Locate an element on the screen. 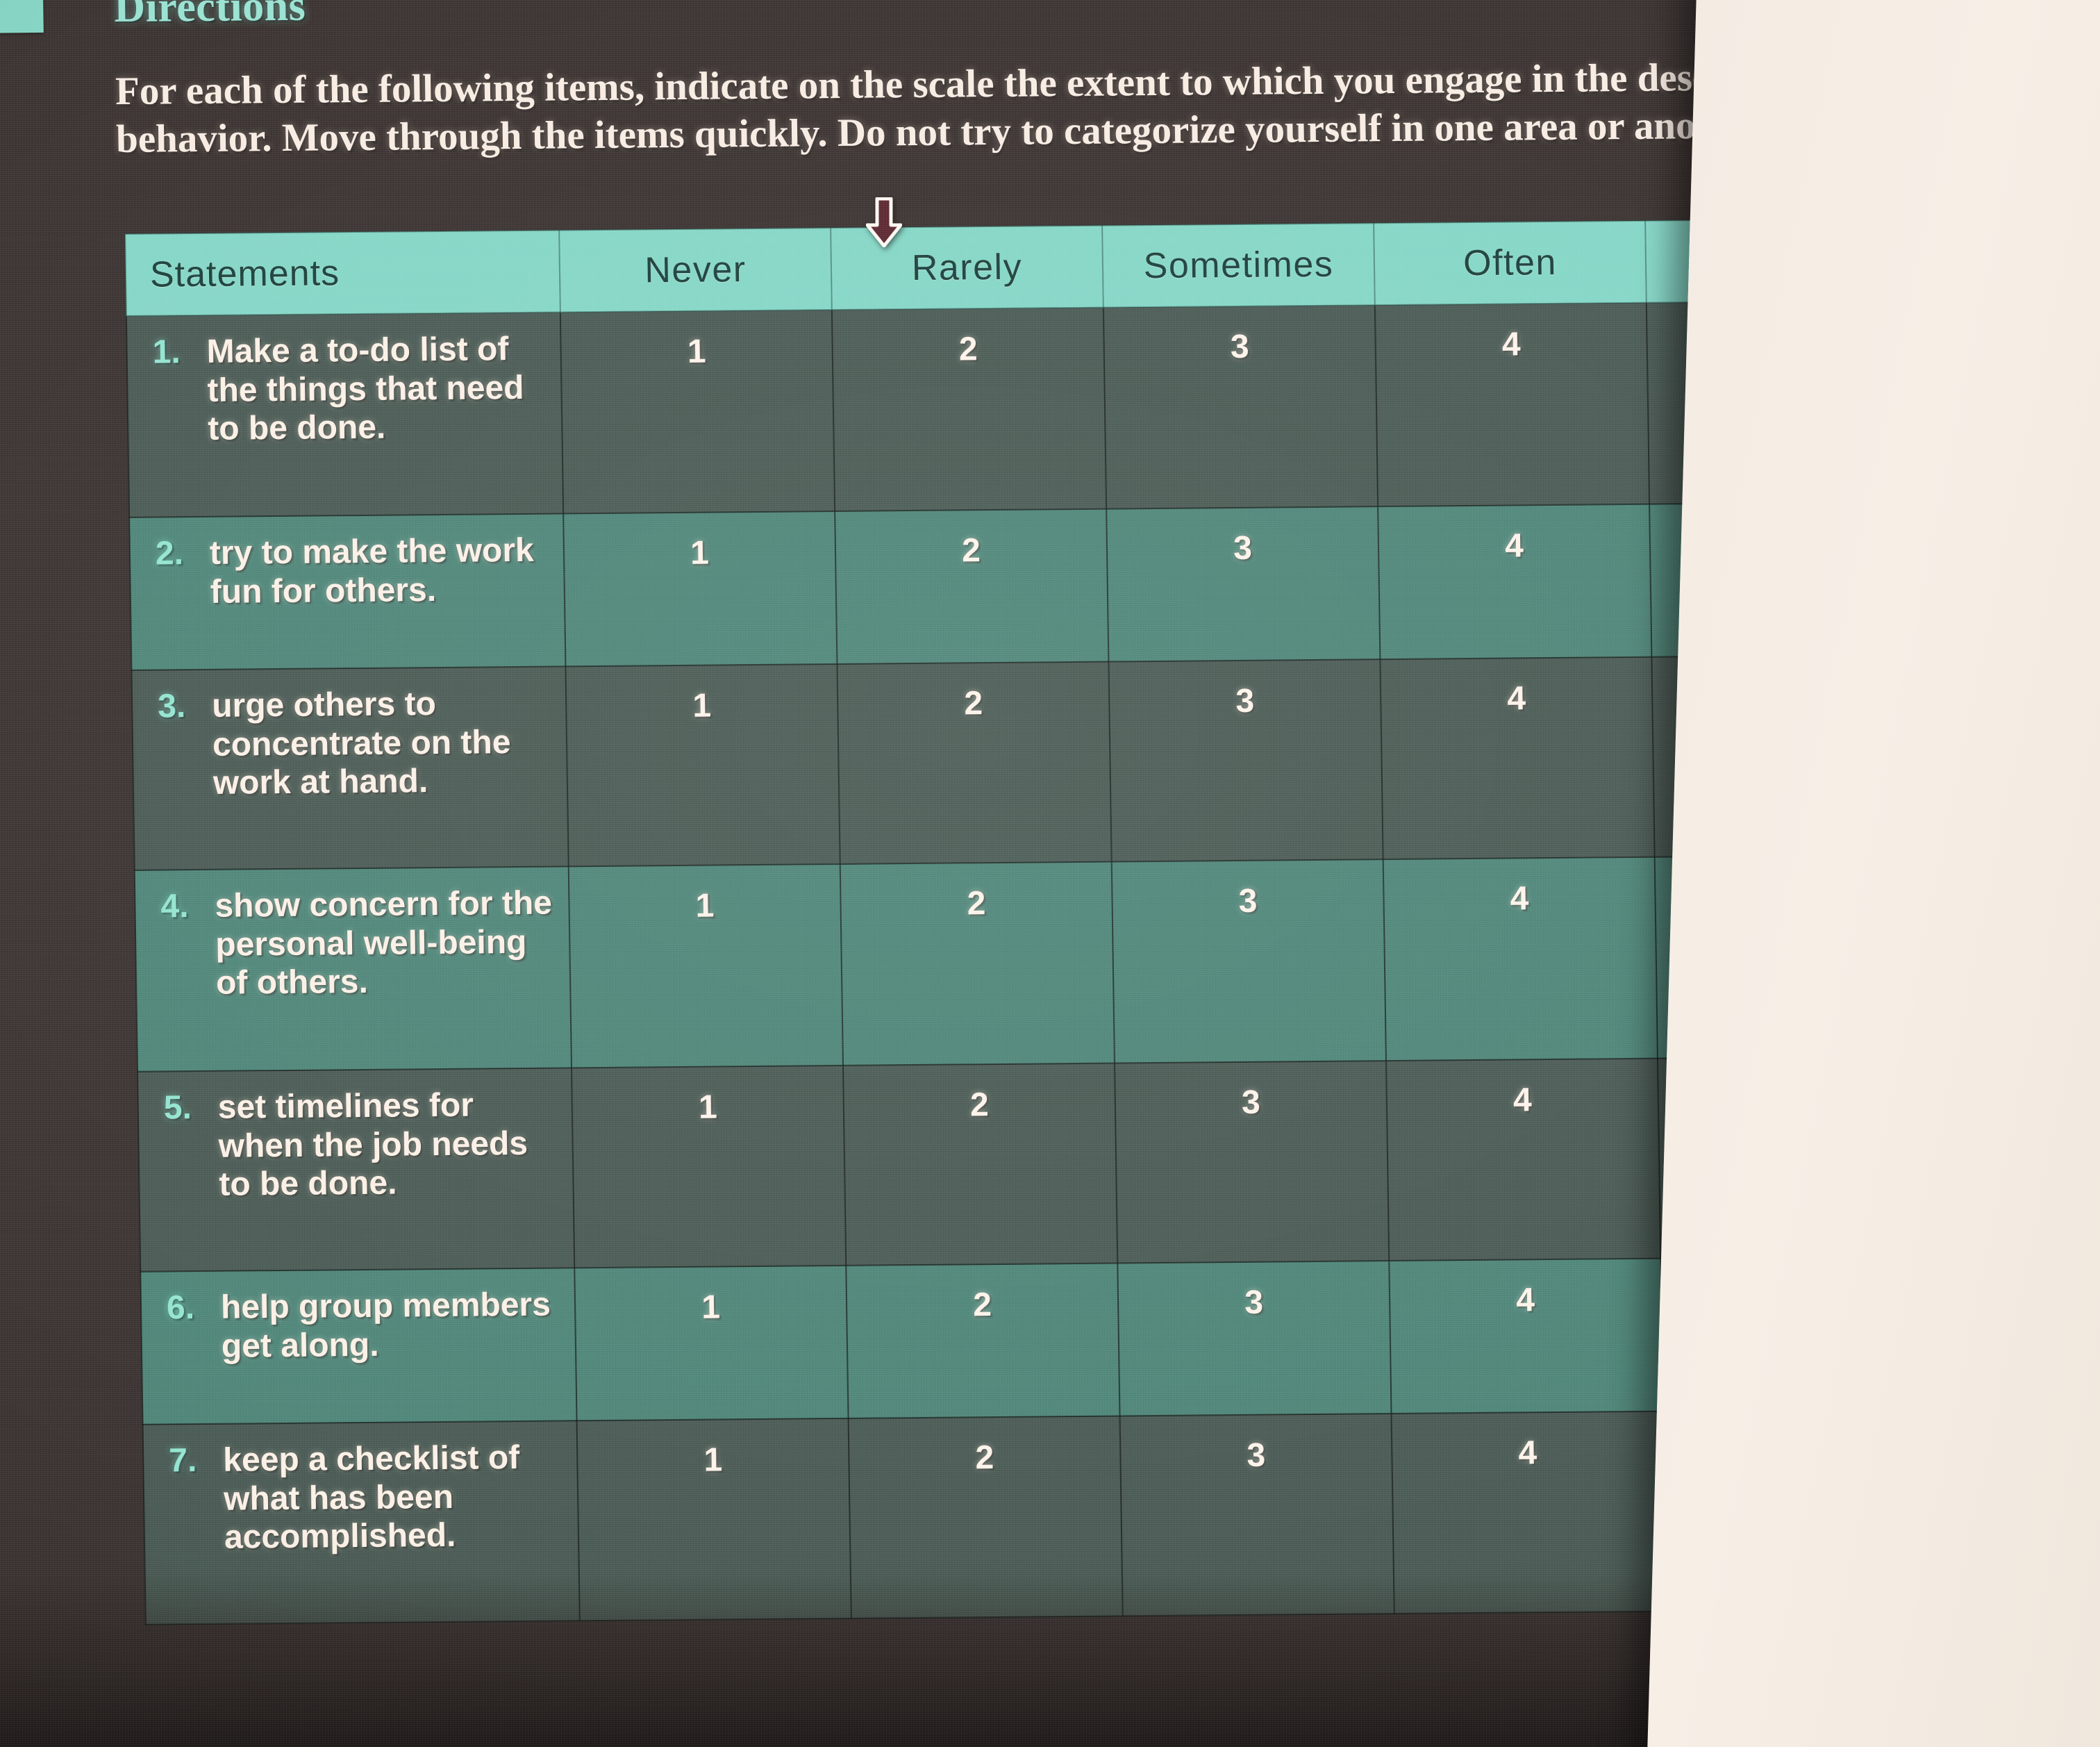 The width and height of the screenshot is (2100, 1747). decorative-teal-corner-chip is located at coordinates (22, 16).